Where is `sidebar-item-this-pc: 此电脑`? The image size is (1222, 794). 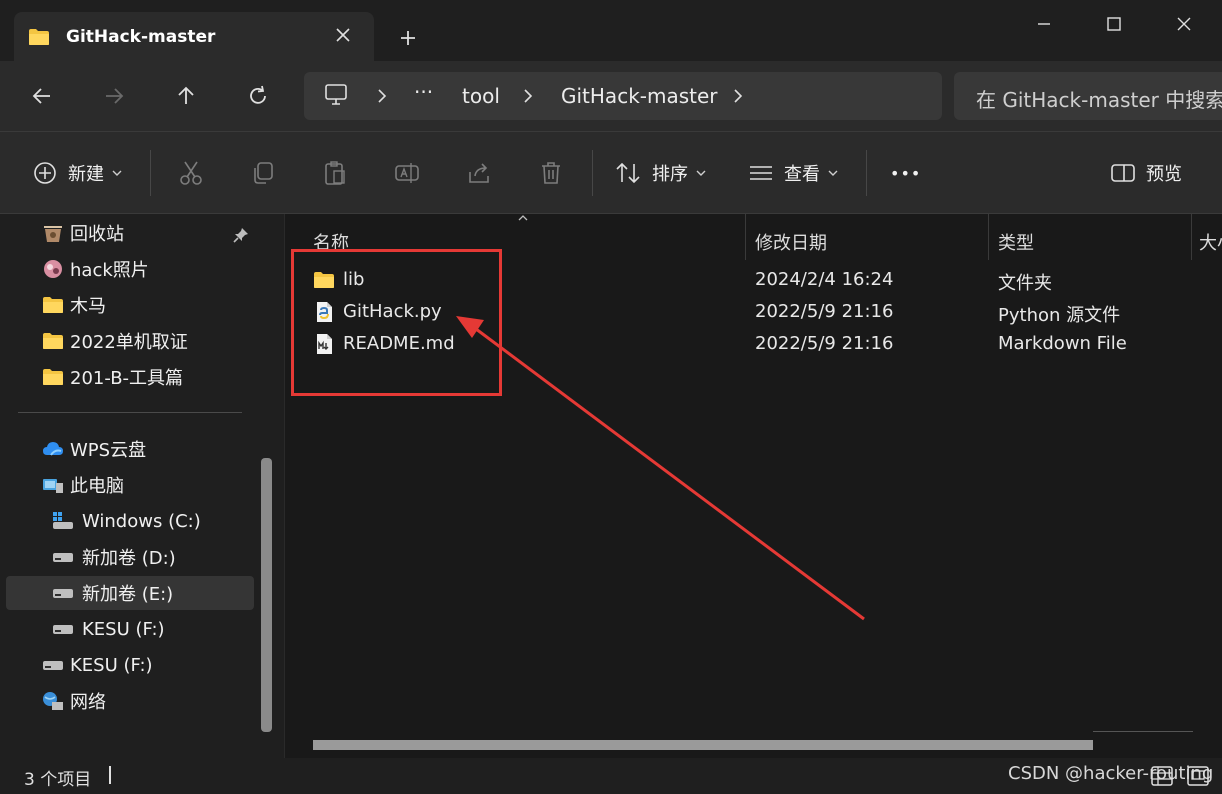 sidebar-item-this-pc: 此电脑 is located at coordinates (127, 485).